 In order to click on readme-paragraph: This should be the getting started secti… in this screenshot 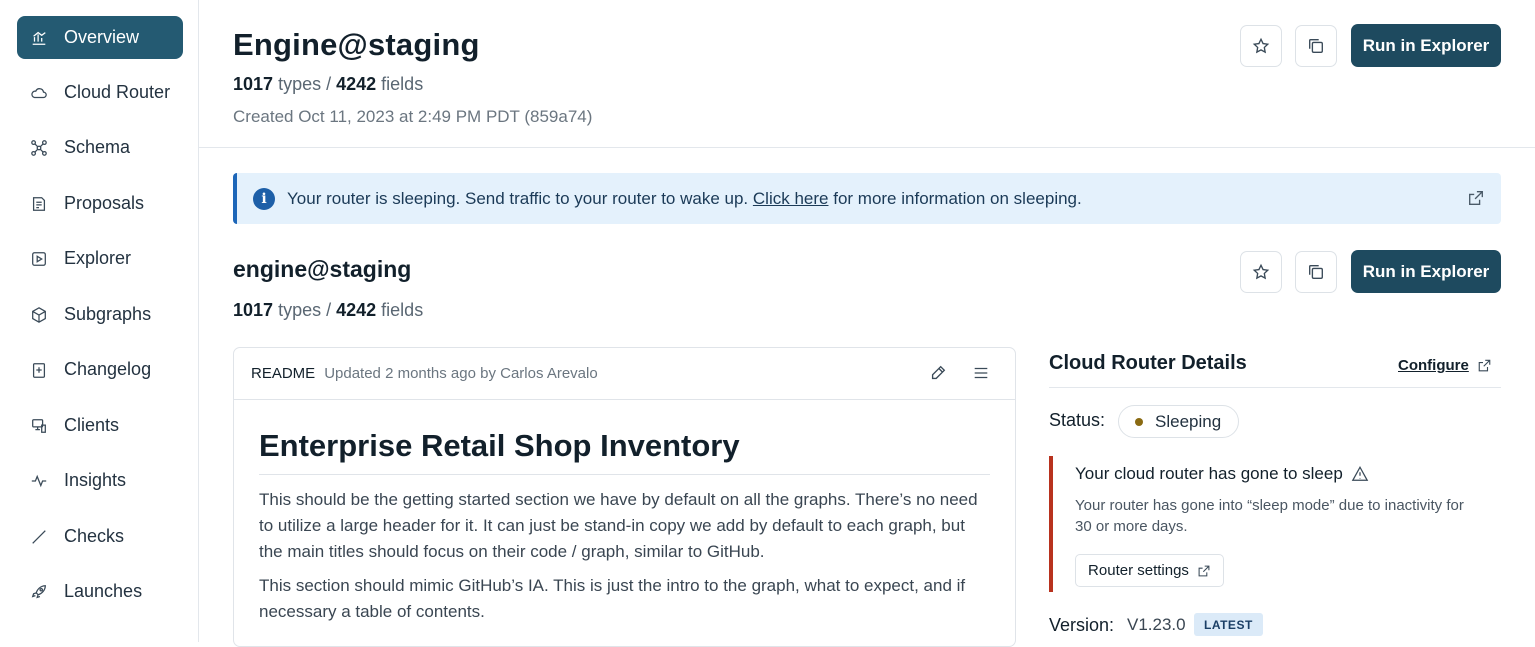, I will do `click(618, 525)`.